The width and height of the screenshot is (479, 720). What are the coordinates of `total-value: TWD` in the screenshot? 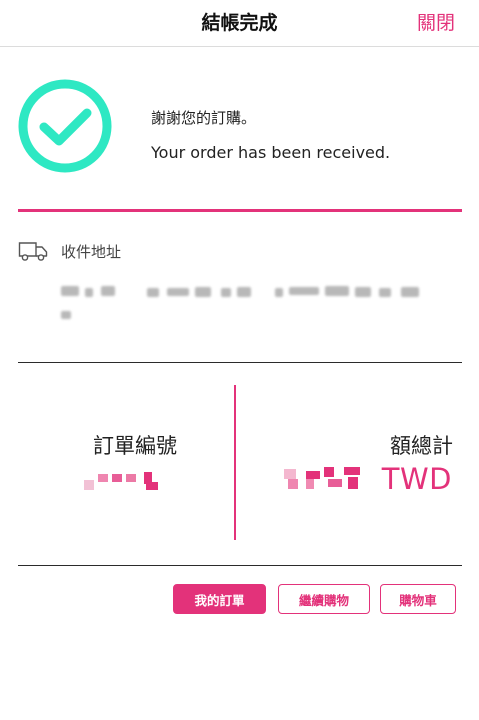 It's located at (367, 479).